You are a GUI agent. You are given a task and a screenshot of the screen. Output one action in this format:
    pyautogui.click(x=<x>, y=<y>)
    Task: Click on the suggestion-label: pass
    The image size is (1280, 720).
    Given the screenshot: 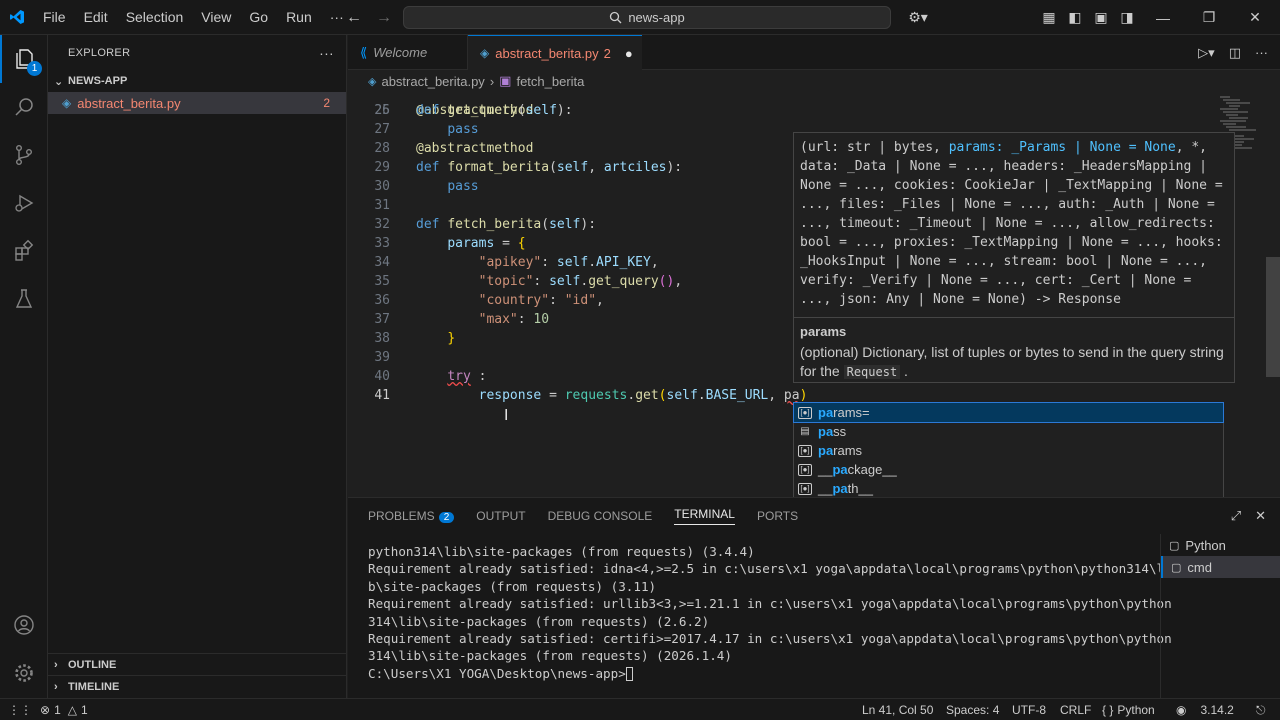 What is the action you would take?
    pyautogui.click(x=832, y=431)
    